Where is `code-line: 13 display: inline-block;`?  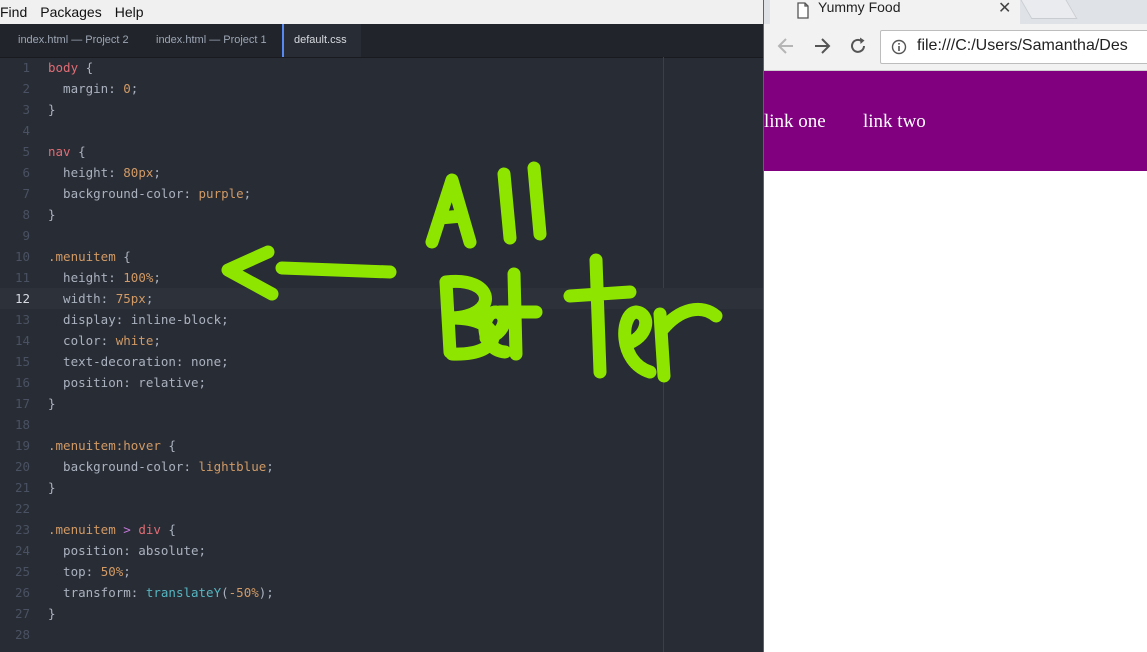 code-line: 13 display: inline-block; is located at coordinates (381, 319).